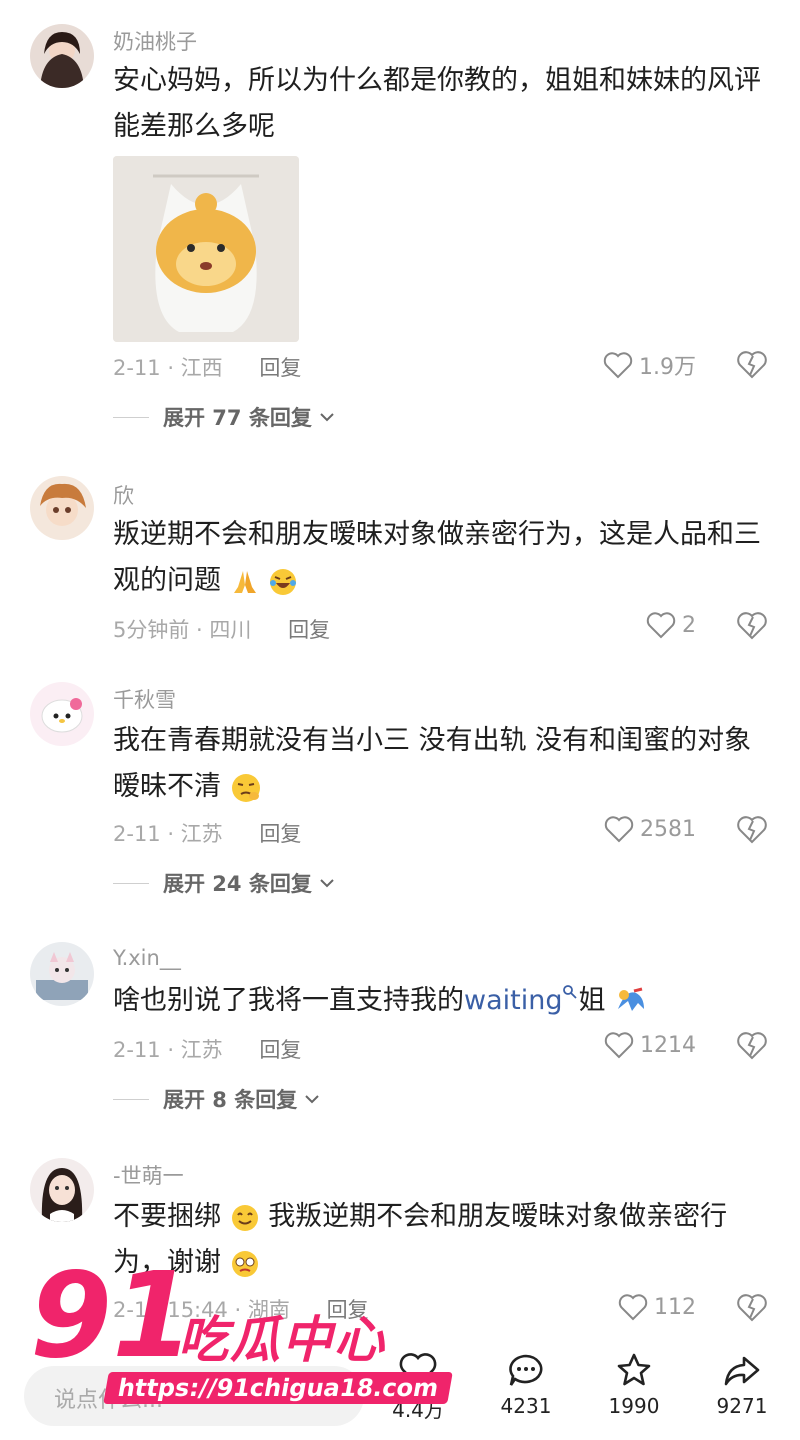 Image resolution: width=800 pixels, height=1440 pixels. I want to click on comment-text: 啥也别说了我将一直支持我的waiting 姐, so click(443, 1001).